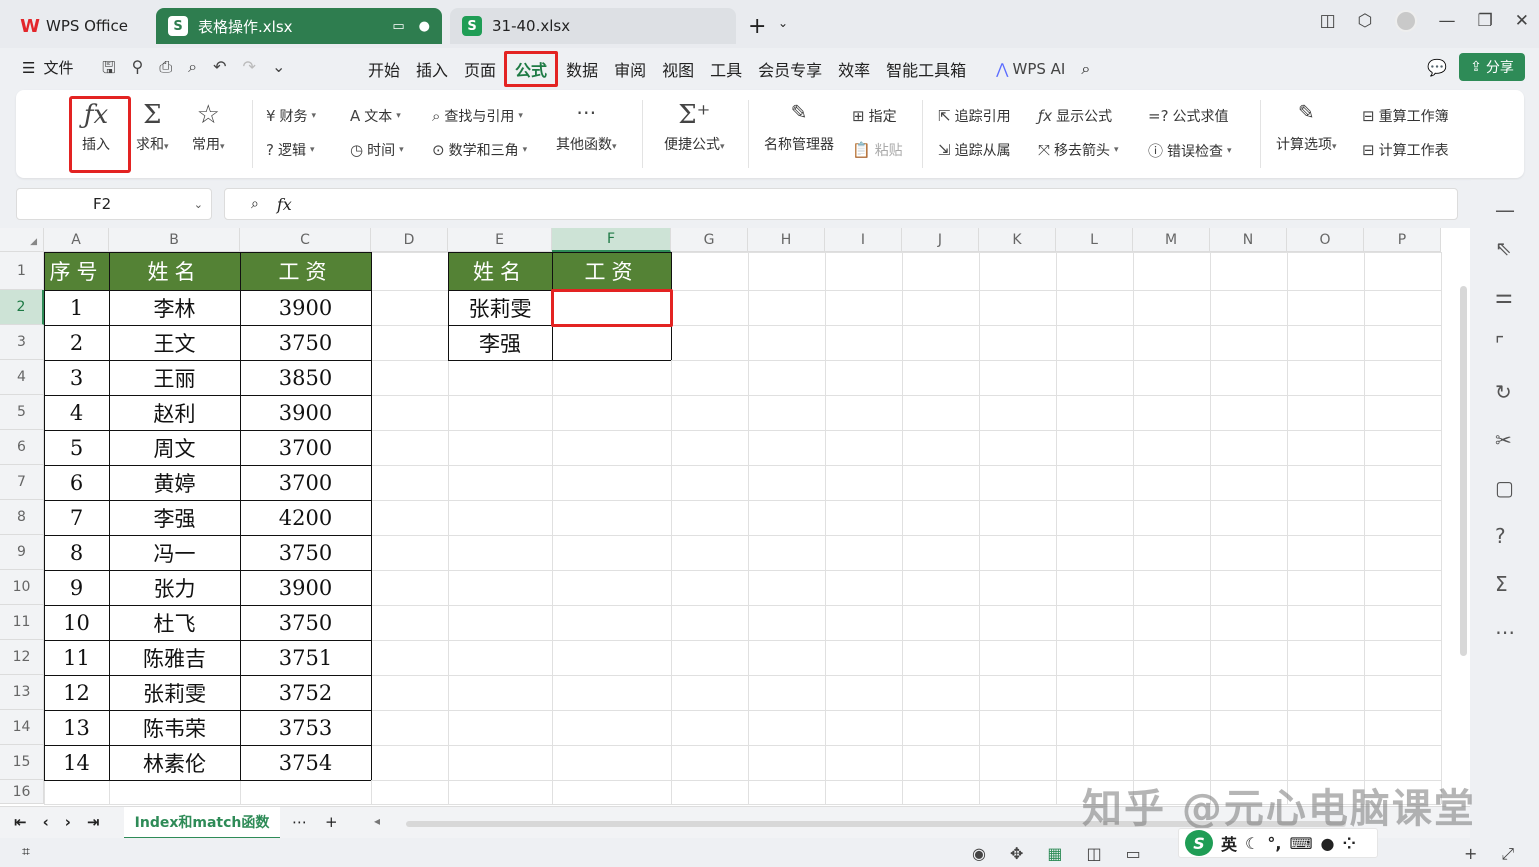 The image size is (1539, 867). I want to click on pointer-icon: ⇖, so click(1503, 248).